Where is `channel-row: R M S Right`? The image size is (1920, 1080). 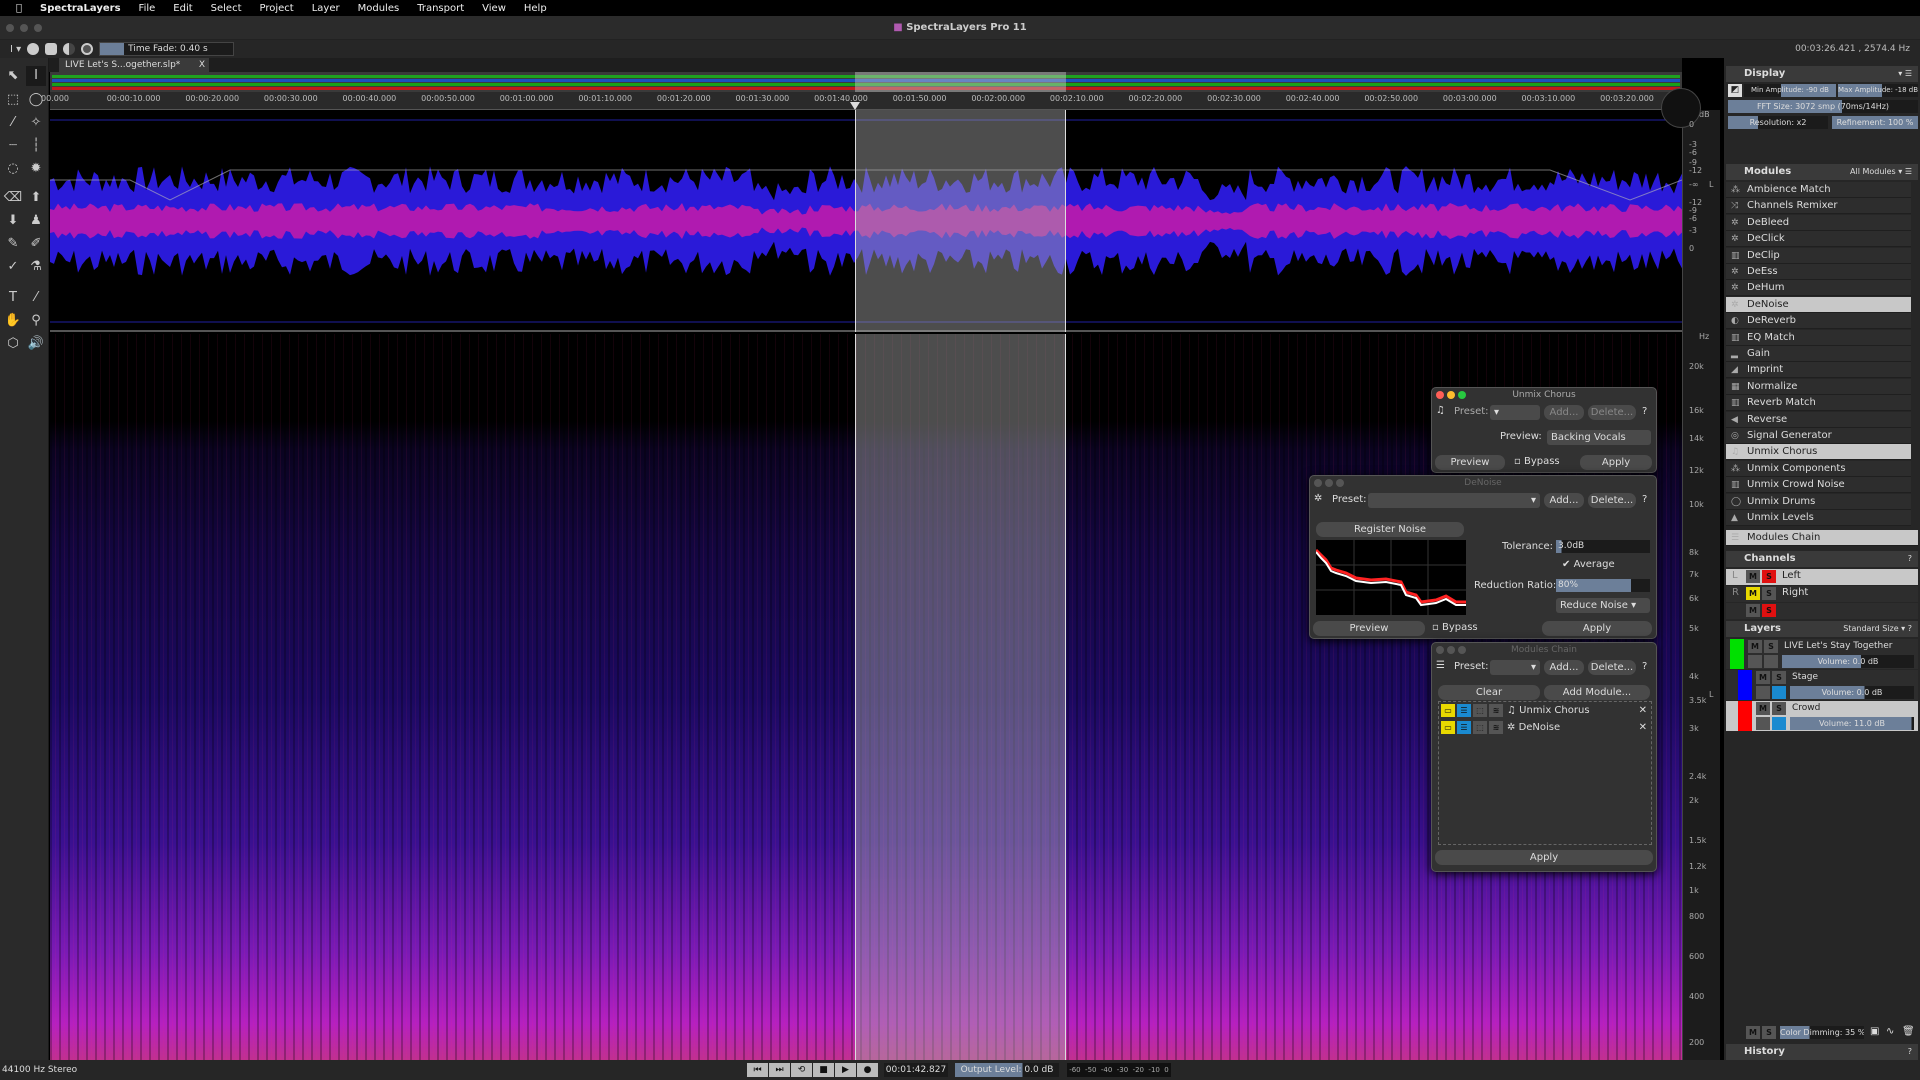
channel-row: R M S Right is located at coordinates (1822, 594).